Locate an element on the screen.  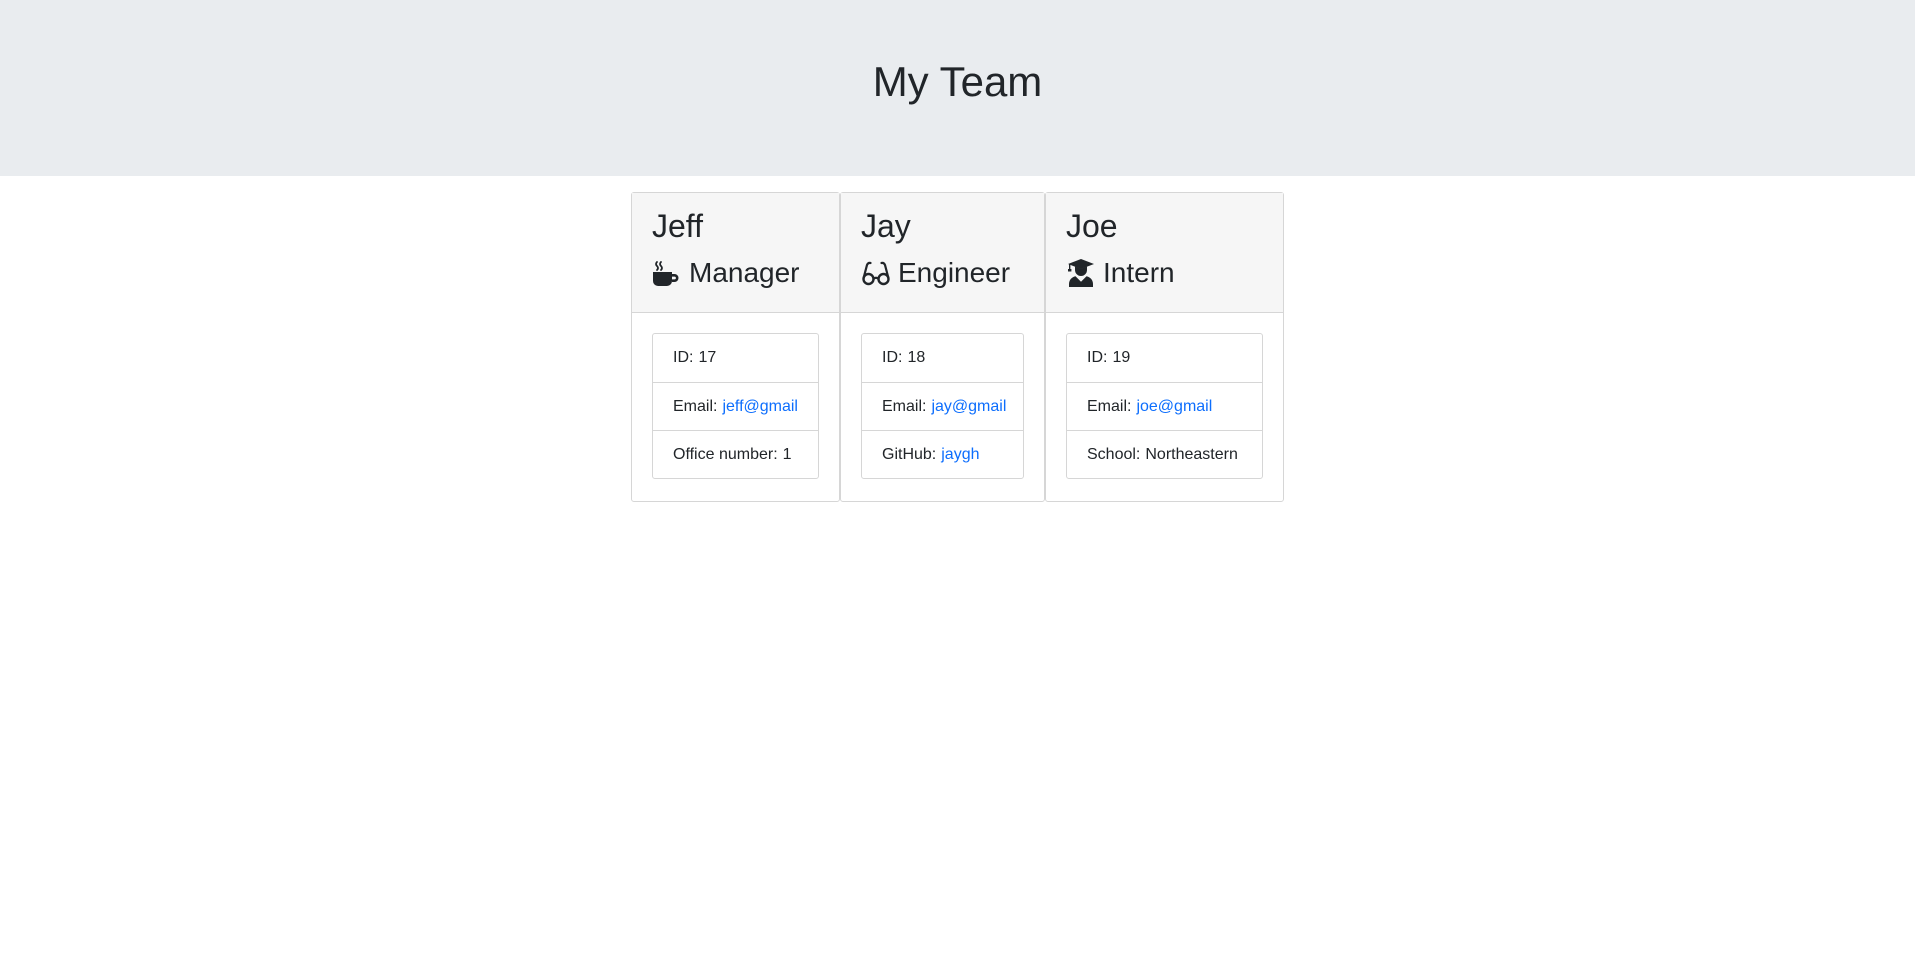
card-header: Jay Engineer is located at coordinates (942, 253).